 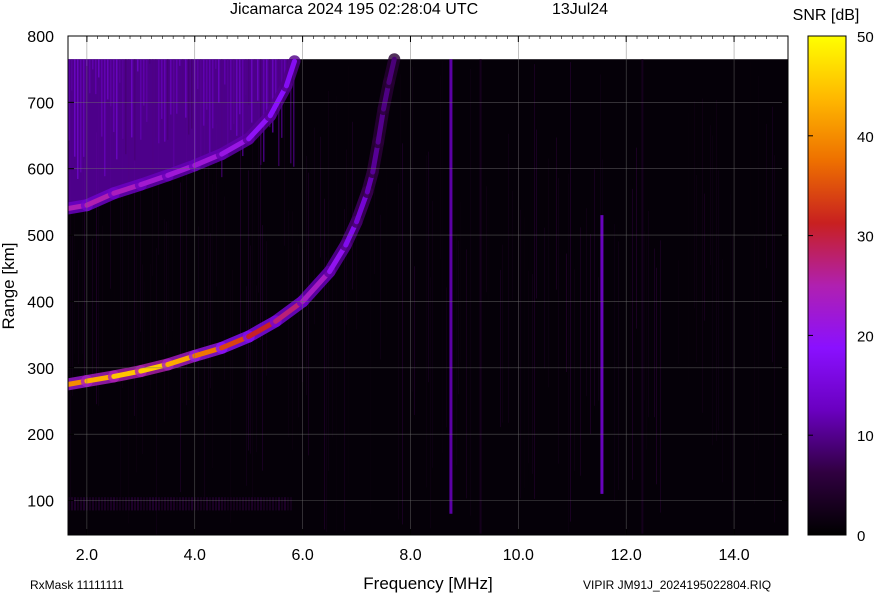 I want to click on colorbar-tick-label: 0, so click(x=861, y=536).